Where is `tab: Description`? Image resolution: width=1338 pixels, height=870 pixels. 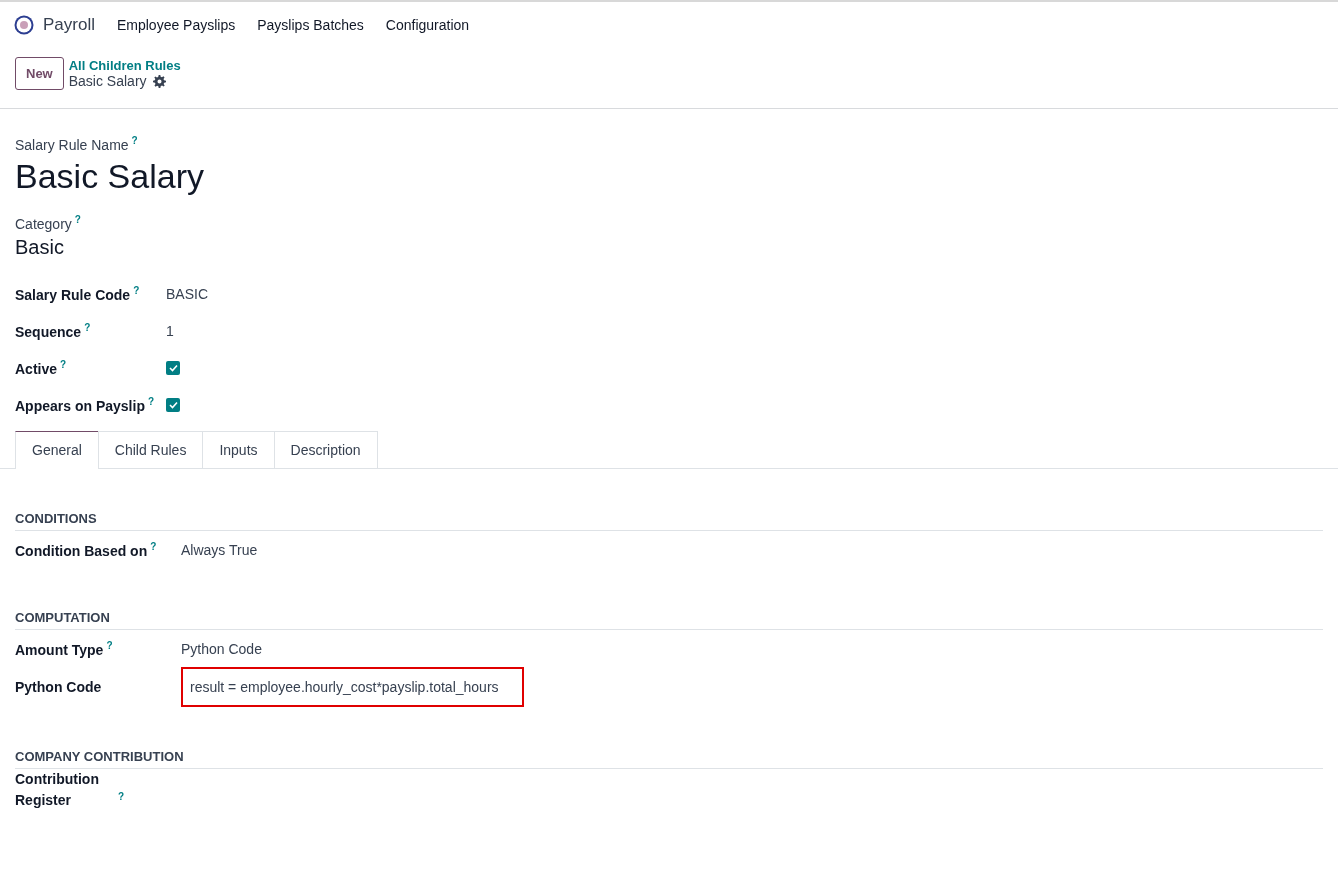
tab: Description is located at coordinates (325, 450).